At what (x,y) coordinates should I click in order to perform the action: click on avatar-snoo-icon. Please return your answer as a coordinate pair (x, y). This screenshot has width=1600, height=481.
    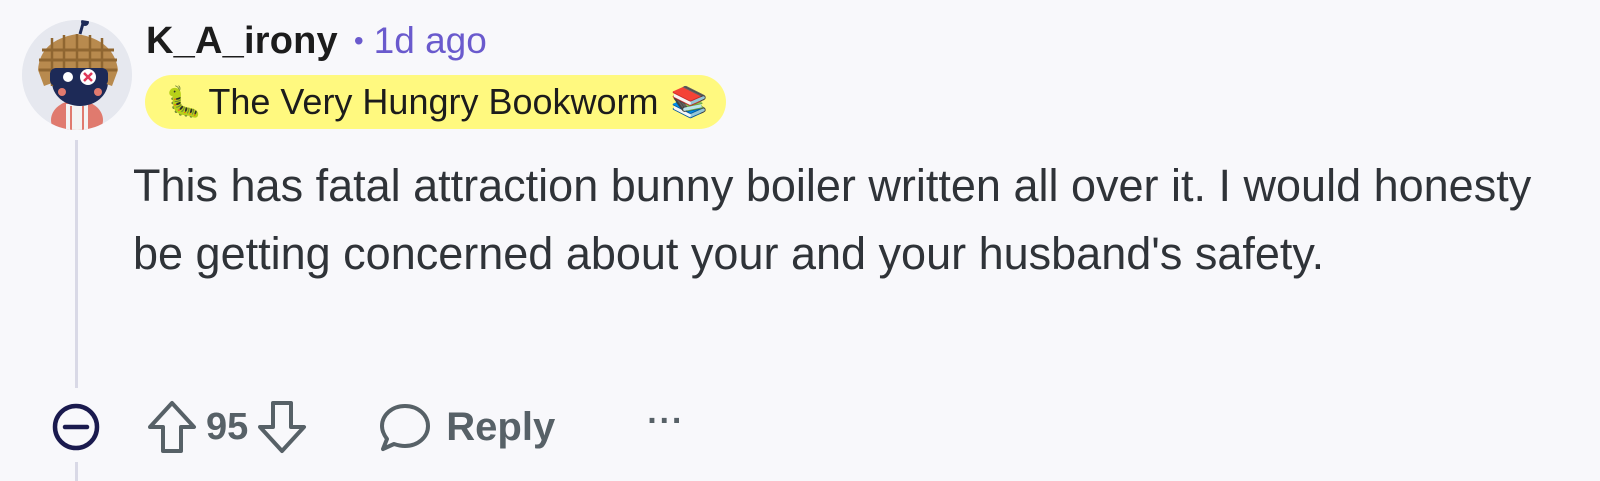
    Looking at the image, I should click on (77, 75).